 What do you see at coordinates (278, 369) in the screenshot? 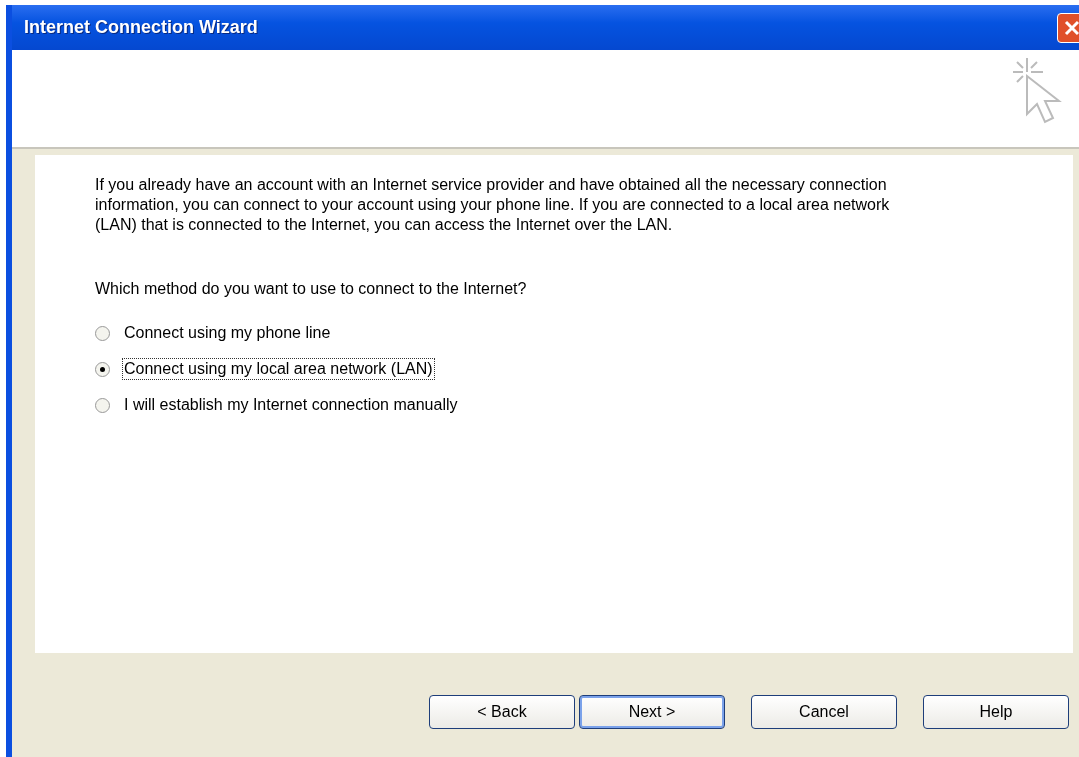
I see `option-label: Connect using my local area network (LAN)` at bounding box center [278, 369].